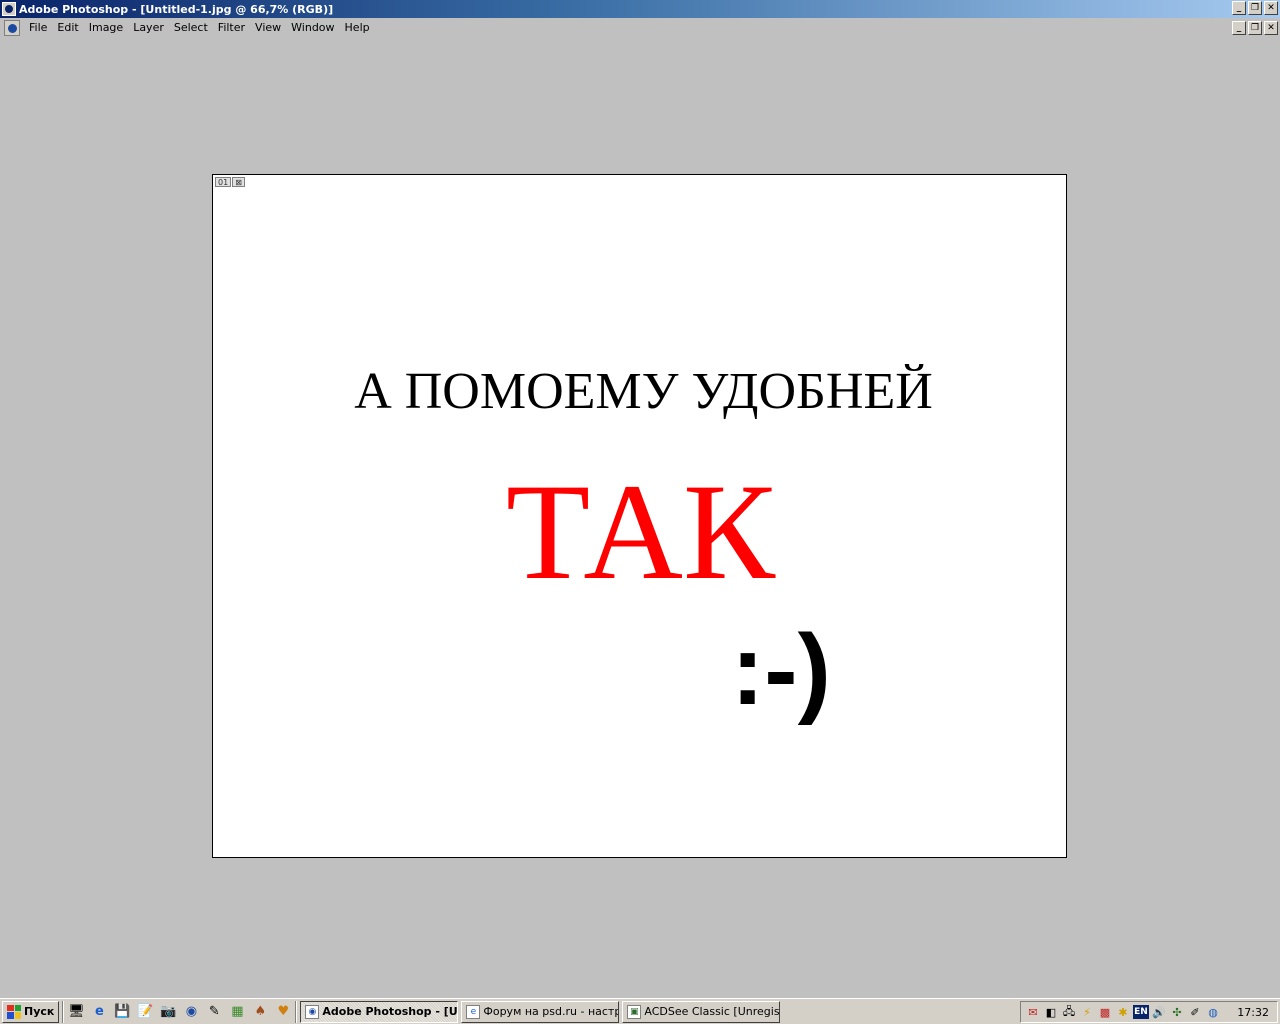 The height and width of the screenshot is (1024, 1280). I want to click on start-label: Пуск, so click(39, 1011).